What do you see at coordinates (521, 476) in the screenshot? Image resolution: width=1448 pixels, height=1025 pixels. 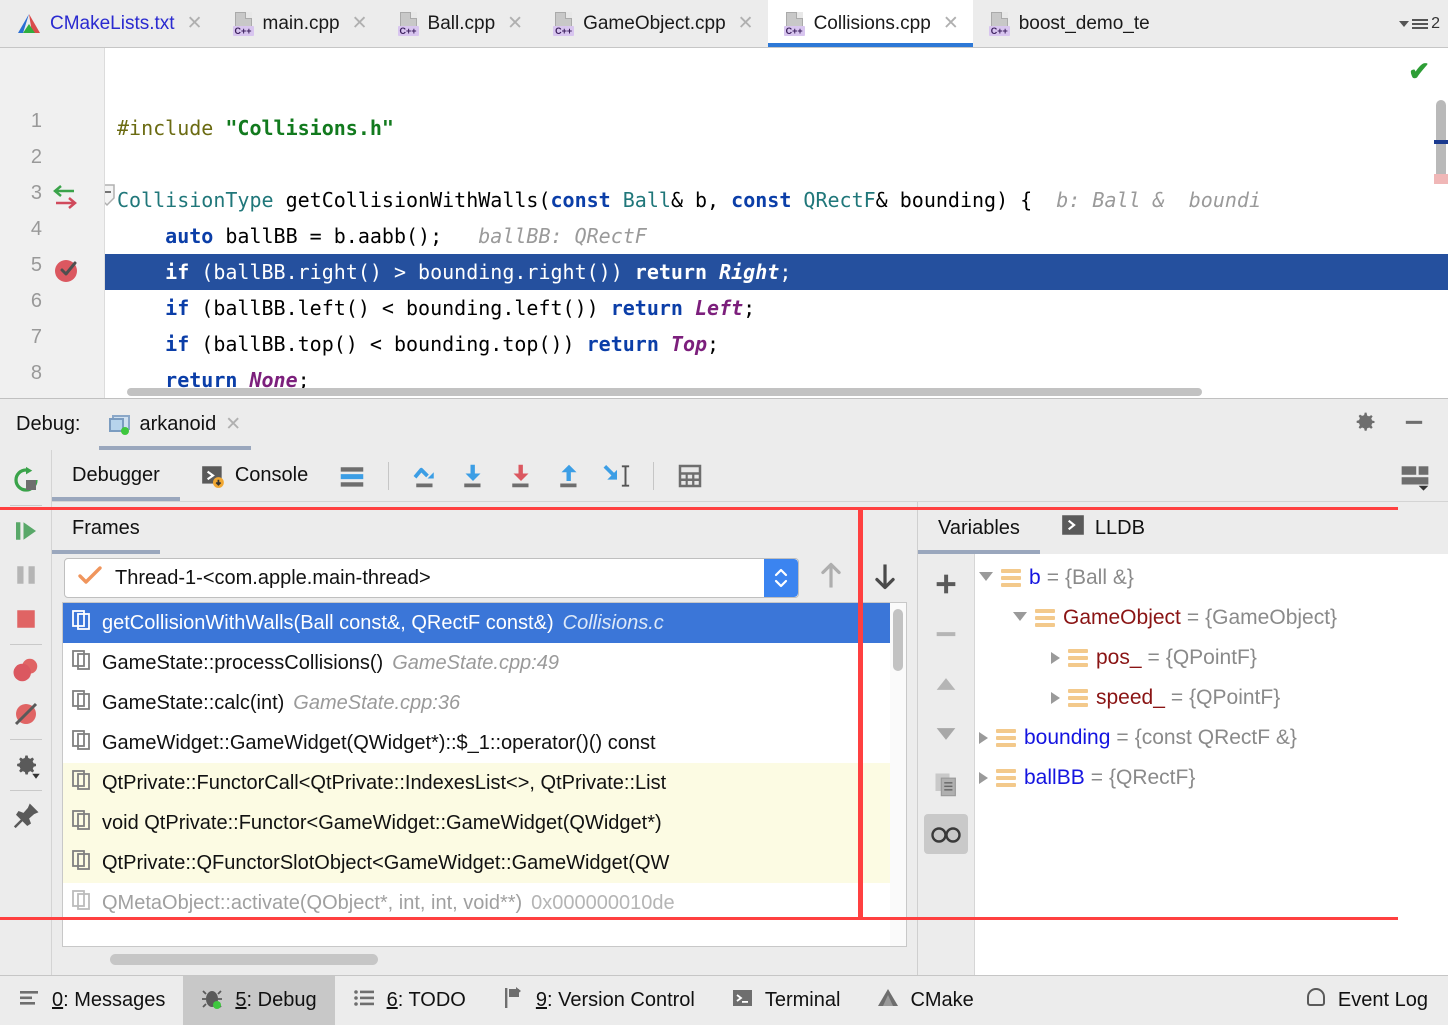 I see `force-step-into-icon` at bounding box center [521, 476].